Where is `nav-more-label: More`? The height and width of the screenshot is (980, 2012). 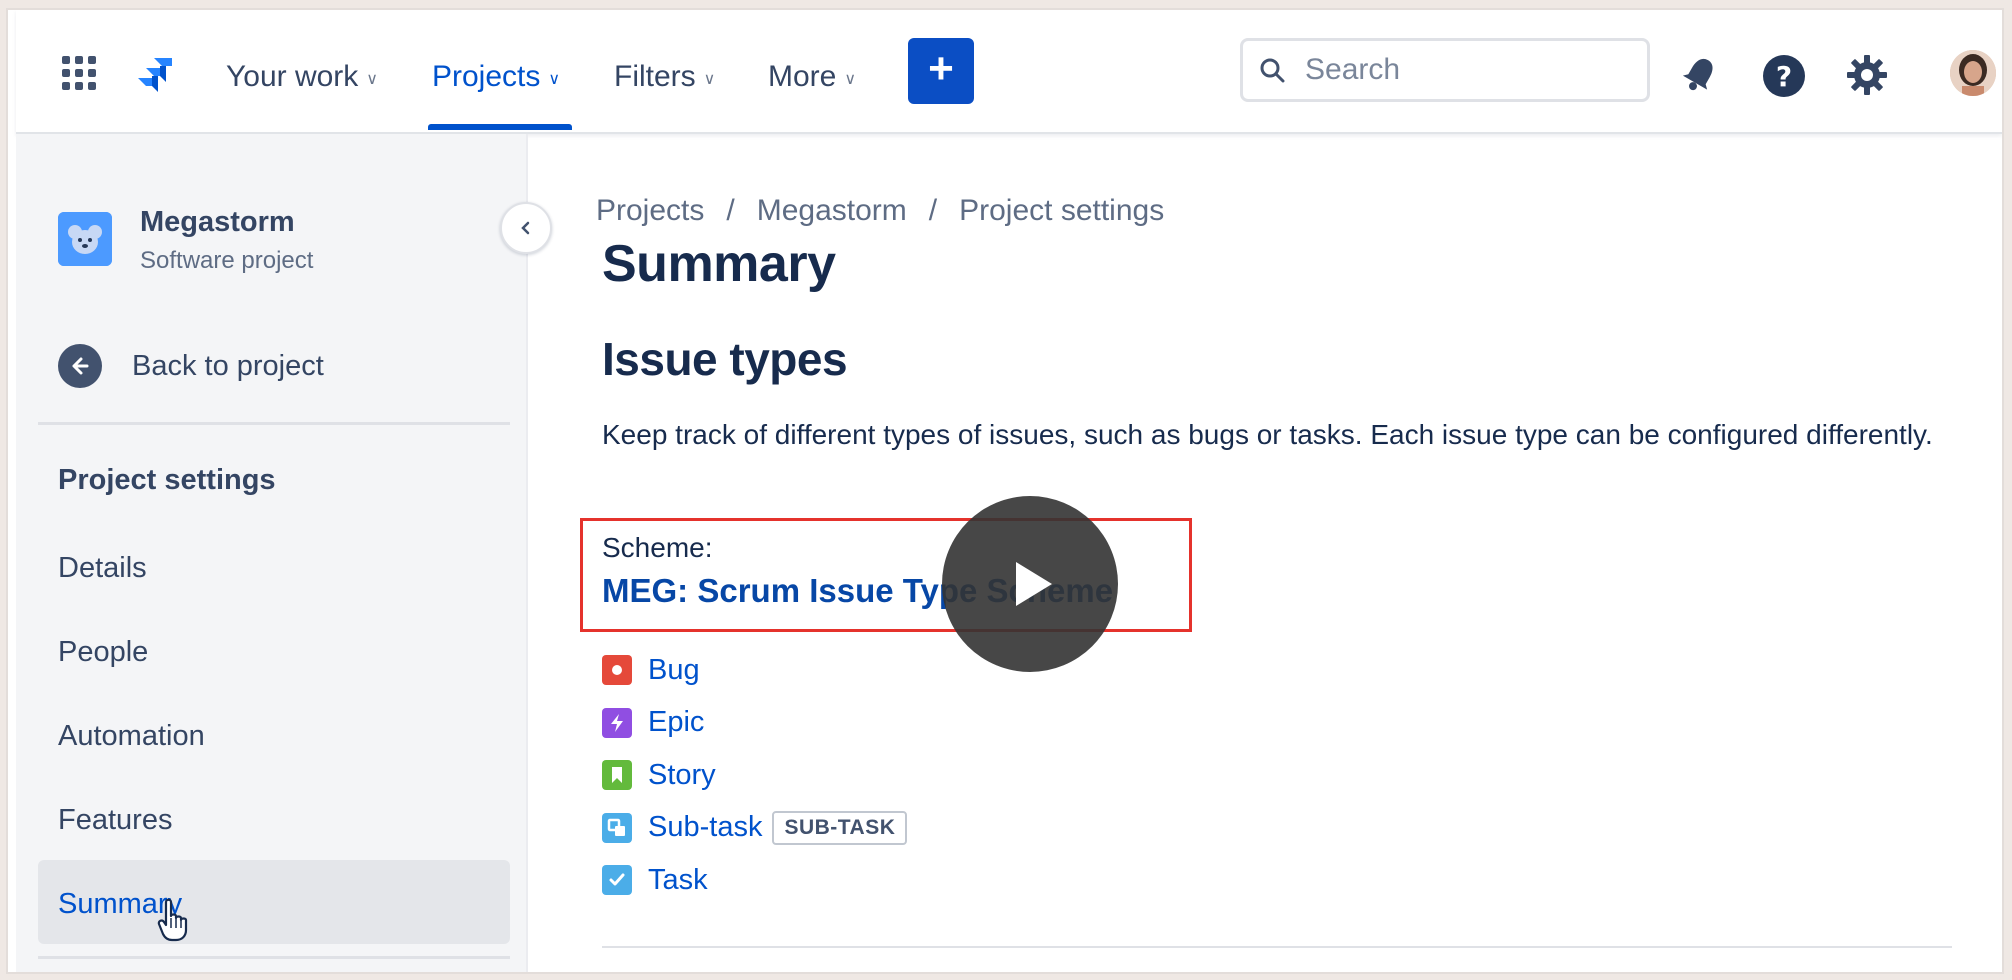 nav-more-label: More is located at coordinates (802, 76).